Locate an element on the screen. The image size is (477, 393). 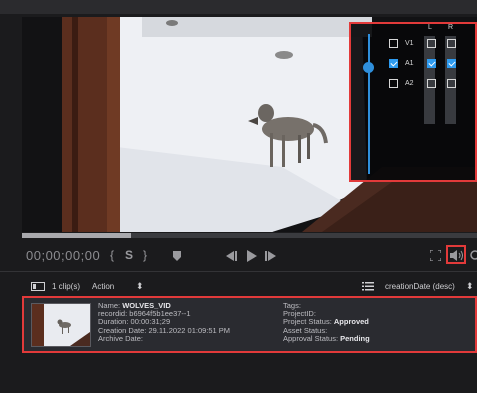
volume-slider is located at coordinates (369, 104).